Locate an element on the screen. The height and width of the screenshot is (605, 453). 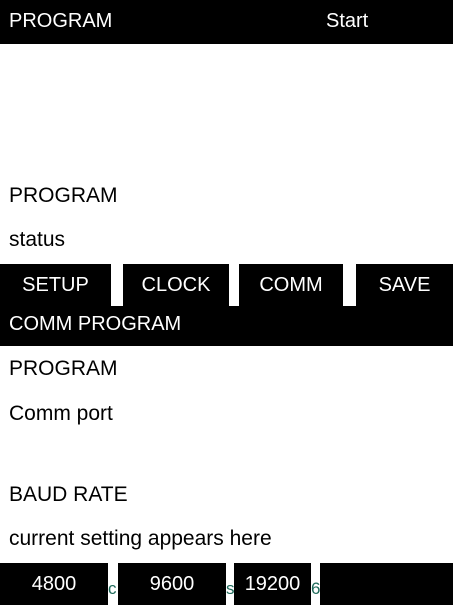
softkey-19200-label: 19200 is located at coordinates (272, 583).